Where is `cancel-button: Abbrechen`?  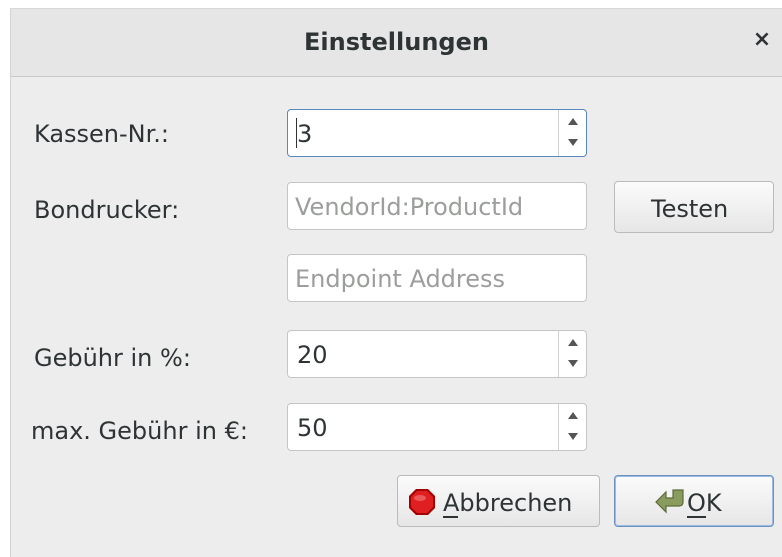 cancel-button: Abbrechen is located at coordinates (498, 501).